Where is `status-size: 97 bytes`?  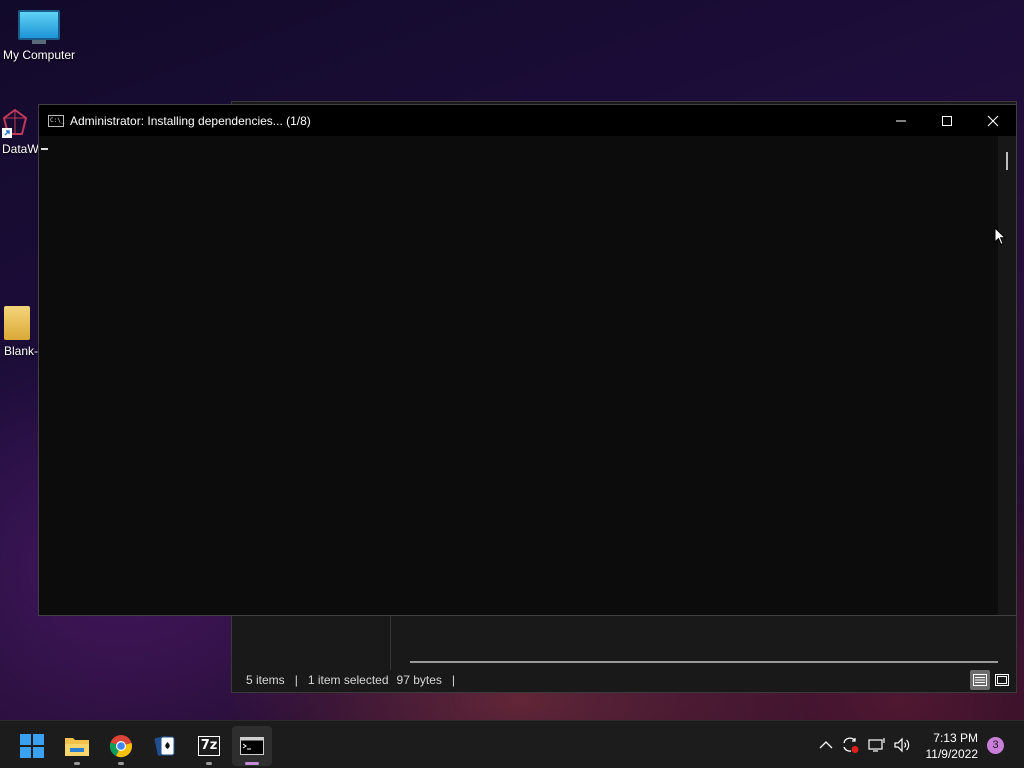
status-size: 97 bytes is located at coordinates (419, 680).